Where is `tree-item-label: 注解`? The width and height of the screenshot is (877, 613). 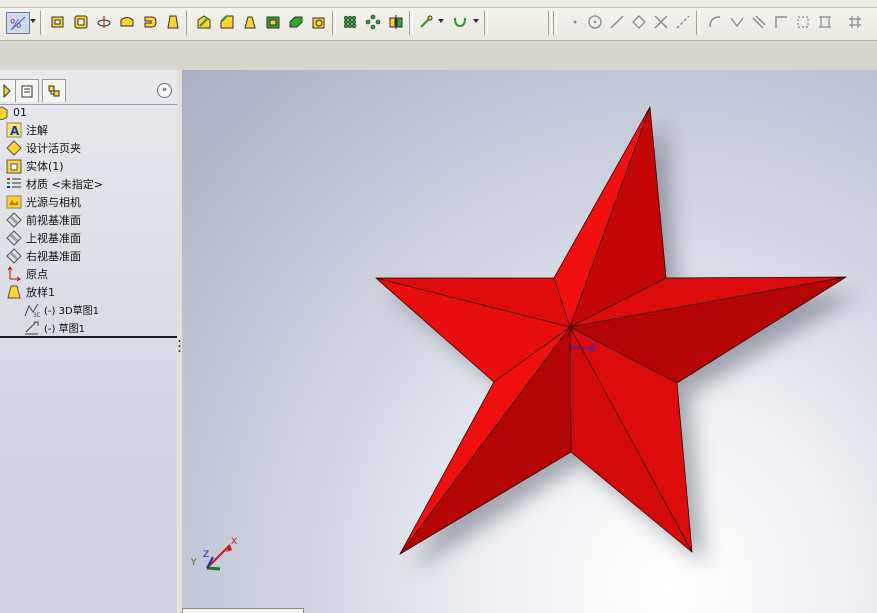 tree-item-label: 注解 is located at coordinates (37, 130).